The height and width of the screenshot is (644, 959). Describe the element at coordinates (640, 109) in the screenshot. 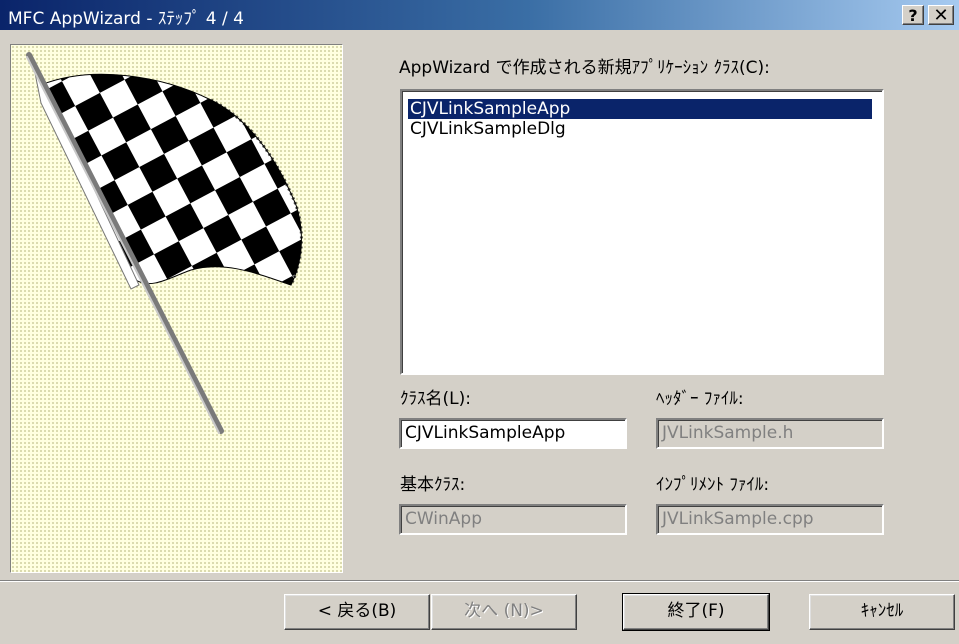

I see `list-item: CJVLinkSampleApp` at that location.